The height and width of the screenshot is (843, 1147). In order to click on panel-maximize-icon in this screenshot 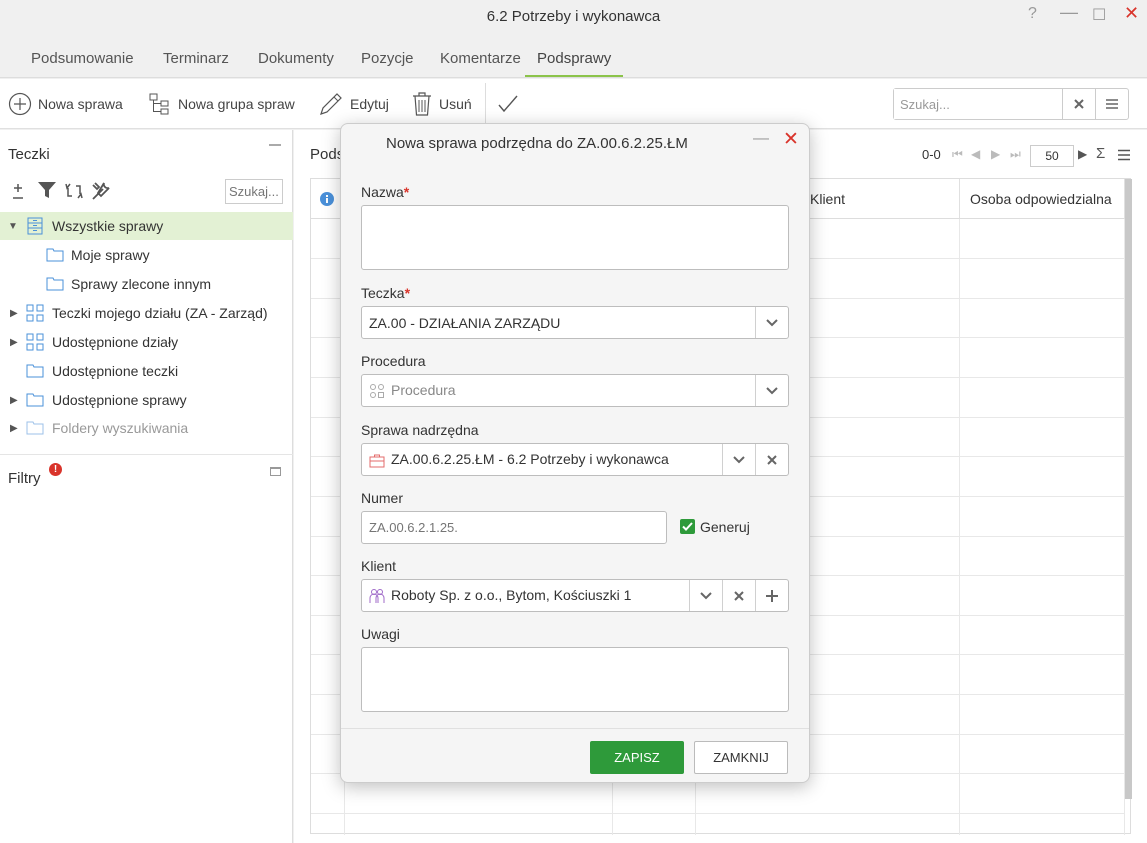, I will do `click(275, 471)`.